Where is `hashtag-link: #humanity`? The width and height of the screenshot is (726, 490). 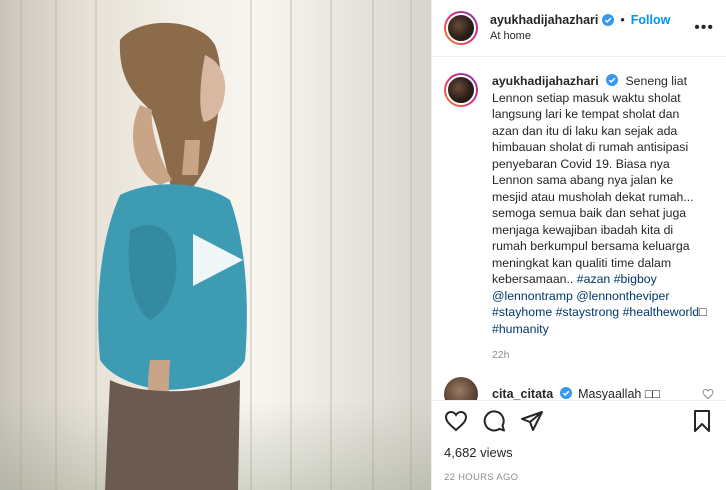 hashtag-link: #humanity is located at coordinates (520, 329).